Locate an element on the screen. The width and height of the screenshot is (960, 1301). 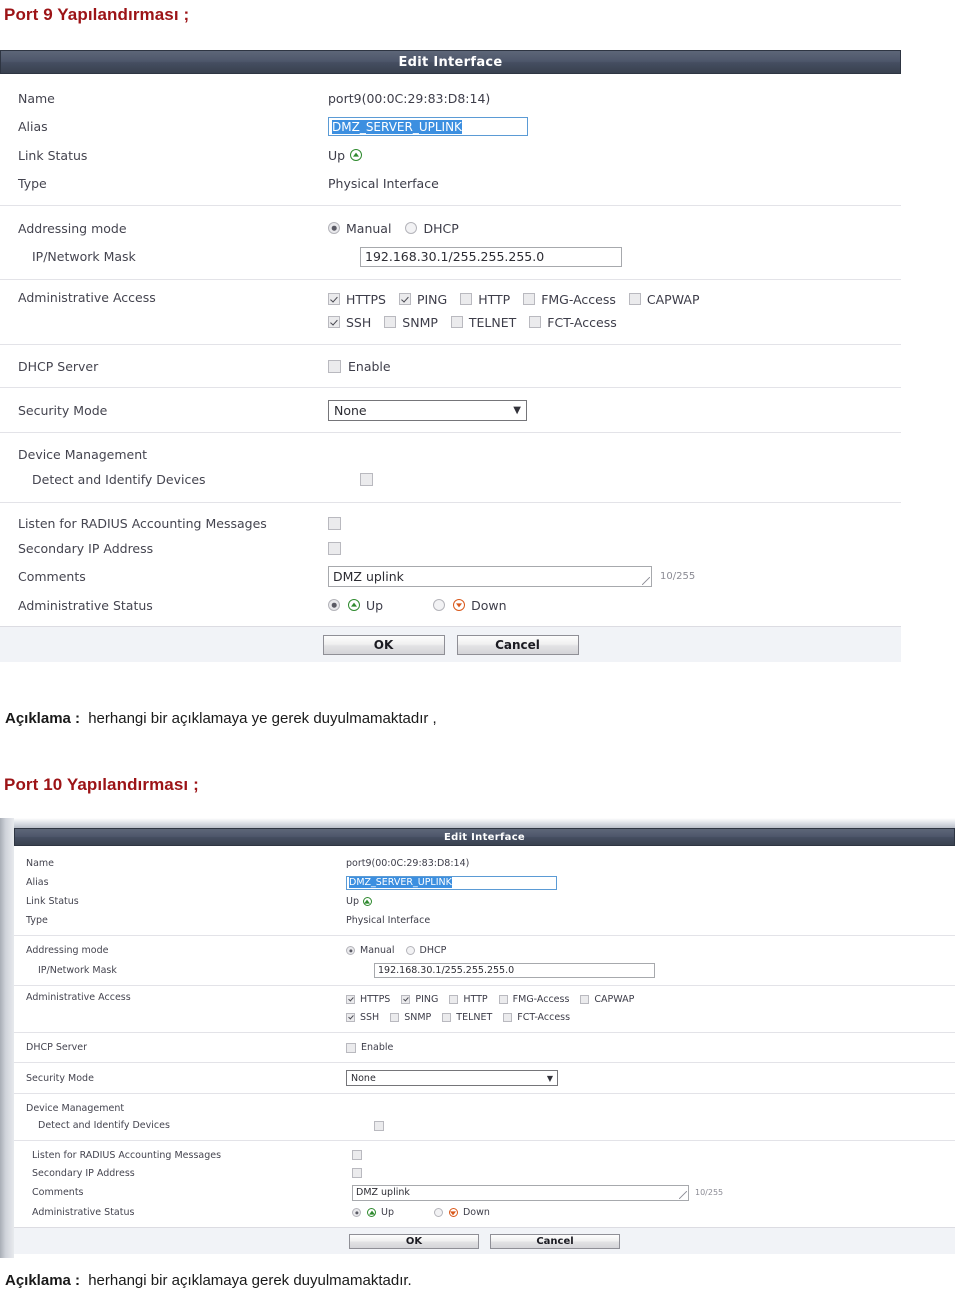
radio-status-down-input is located at coordinates (439, 605).